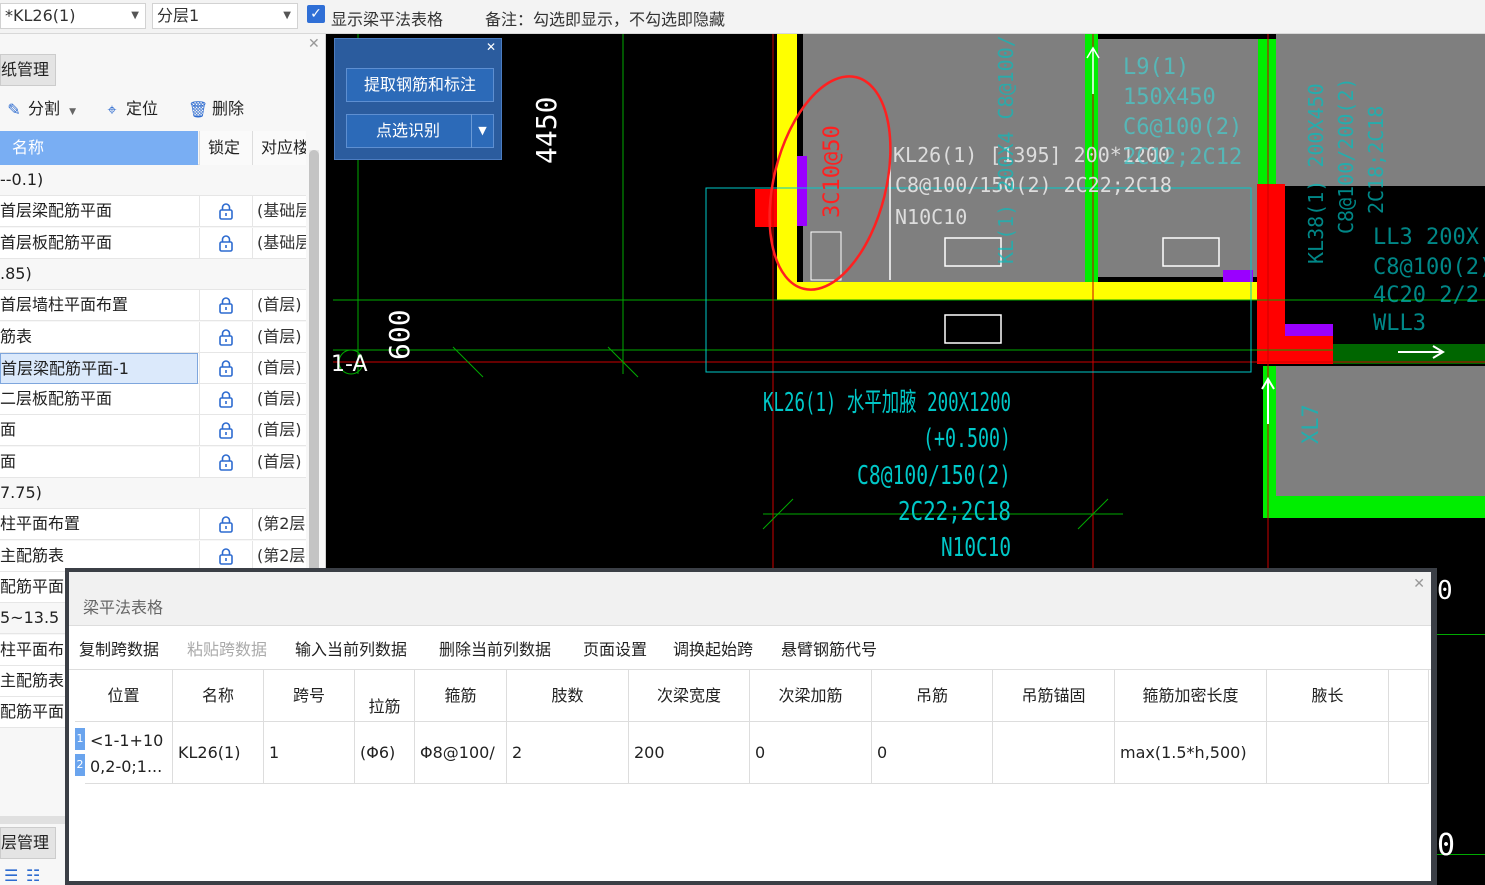 This screenshot has height=885, width=1485. What do you see at coordinates (119, 648) in the screenshot?
I see `copy-span-data-button: 复制跨数据` at bounding box center [119, 648].